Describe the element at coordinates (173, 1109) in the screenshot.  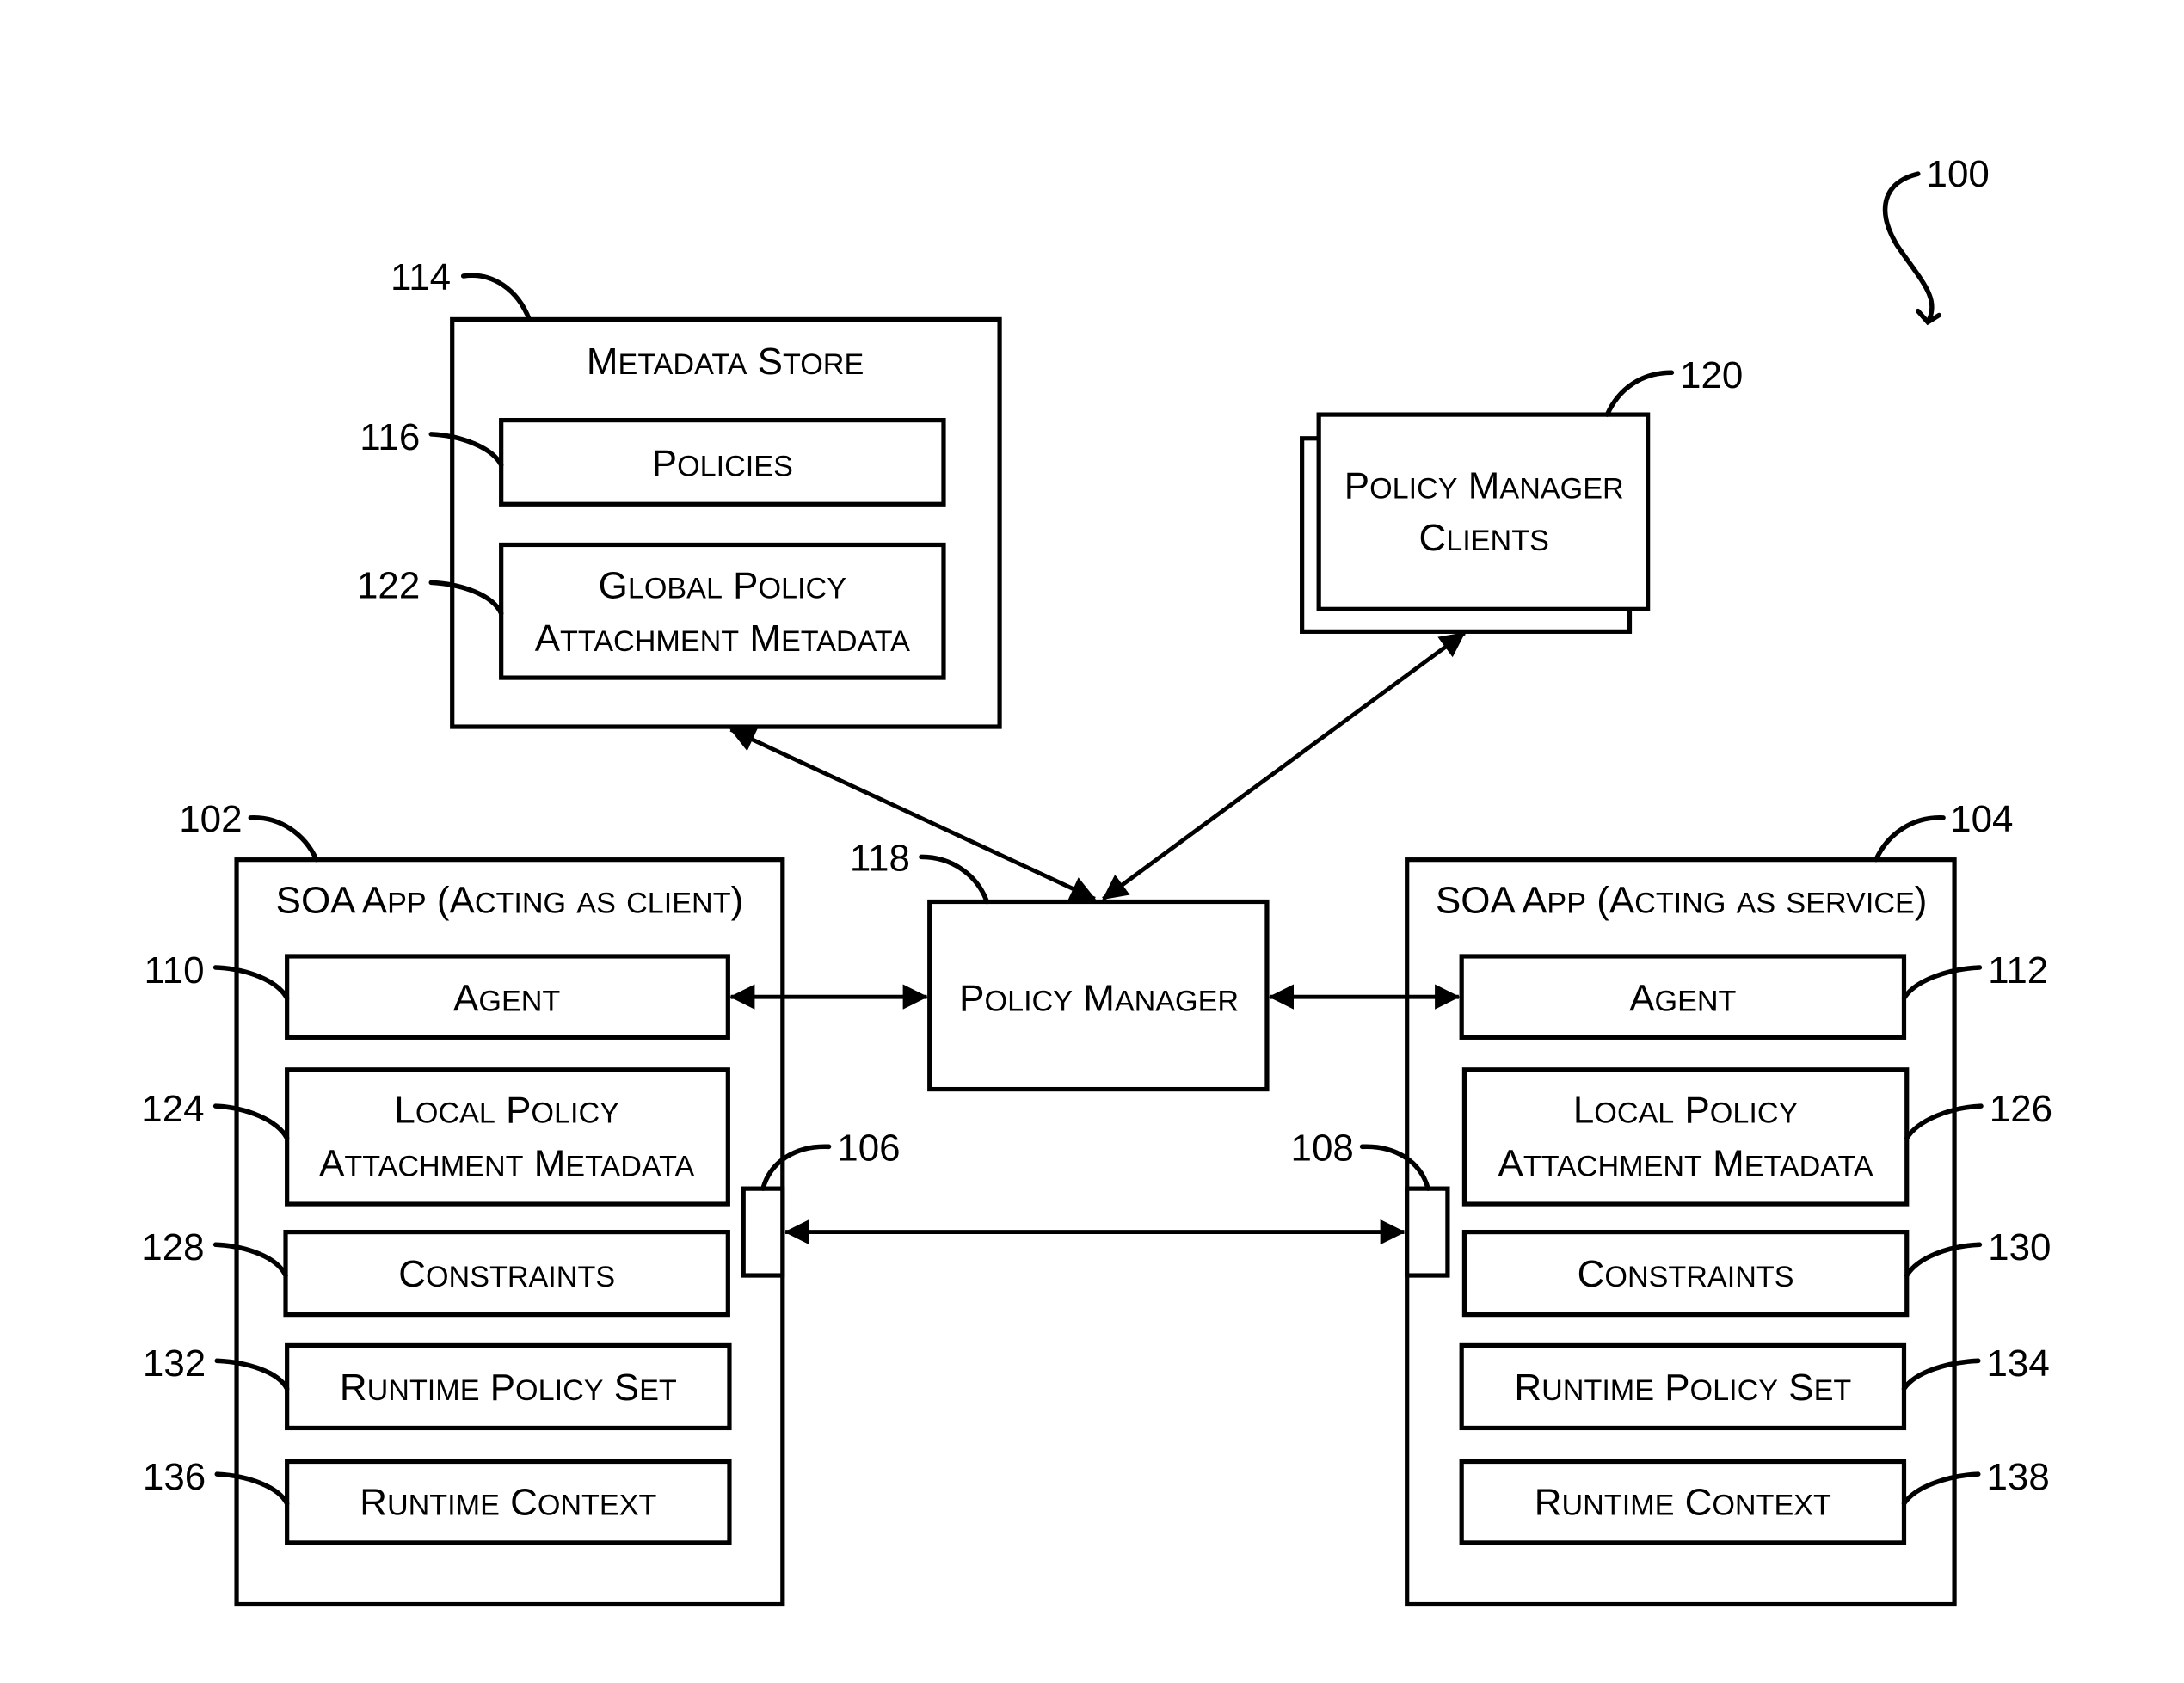
I see `ref-124: 124` at that location.